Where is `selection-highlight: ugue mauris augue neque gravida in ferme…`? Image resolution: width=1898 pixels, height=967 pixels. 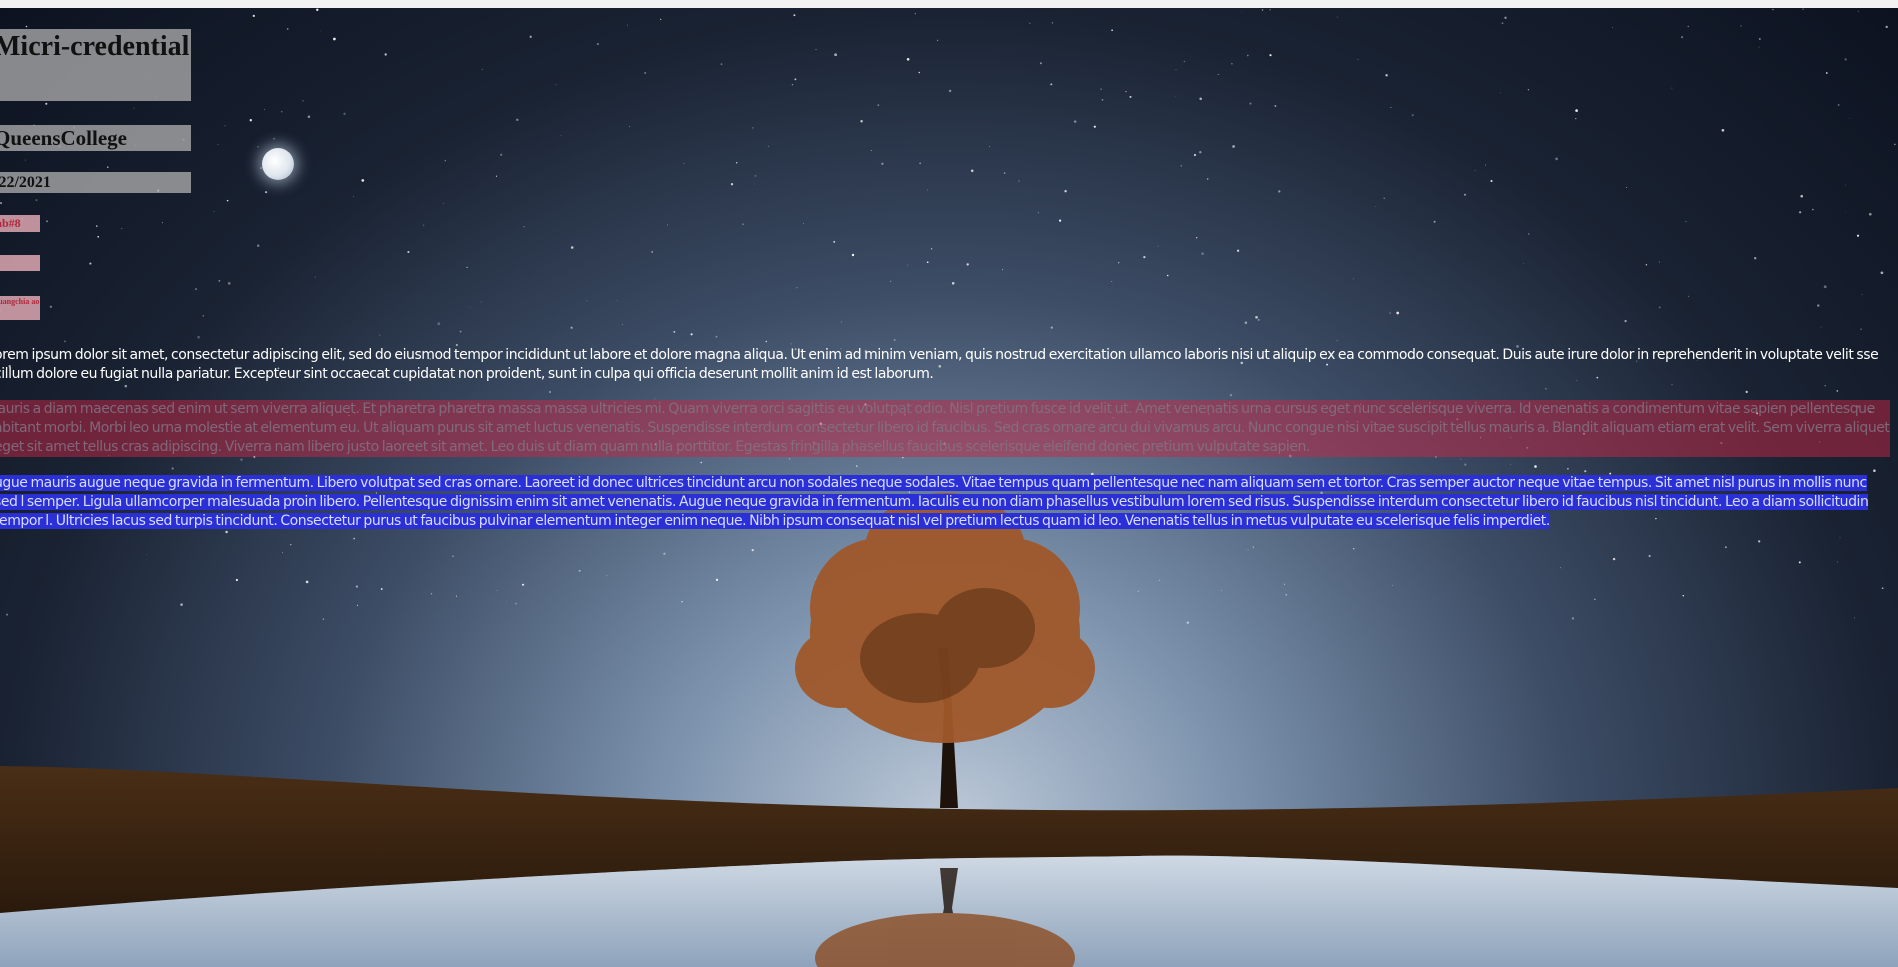 selection-highlight: ugue mauris augue neque gravida in ferme… is located at coordinates (934, 502).